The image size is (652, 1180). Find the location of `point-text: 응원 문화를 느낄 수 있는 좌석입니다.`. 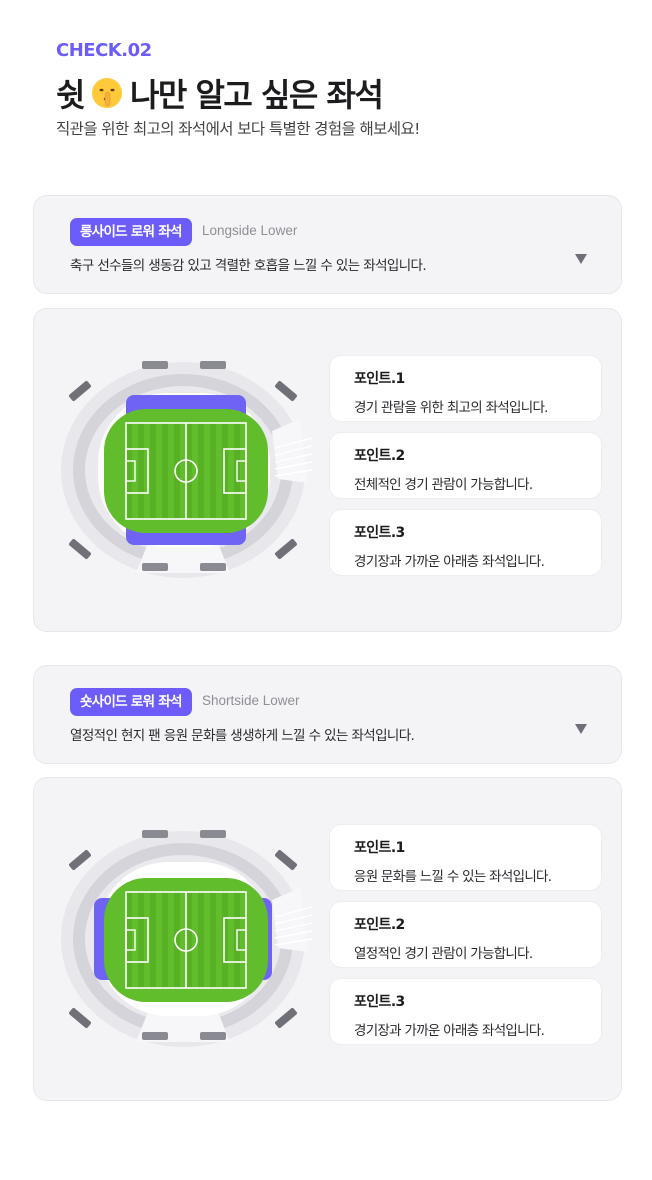

point-text: 응원 문화를 느낄 수 있는 좌석입니다. is located at coordinates (453, 877).